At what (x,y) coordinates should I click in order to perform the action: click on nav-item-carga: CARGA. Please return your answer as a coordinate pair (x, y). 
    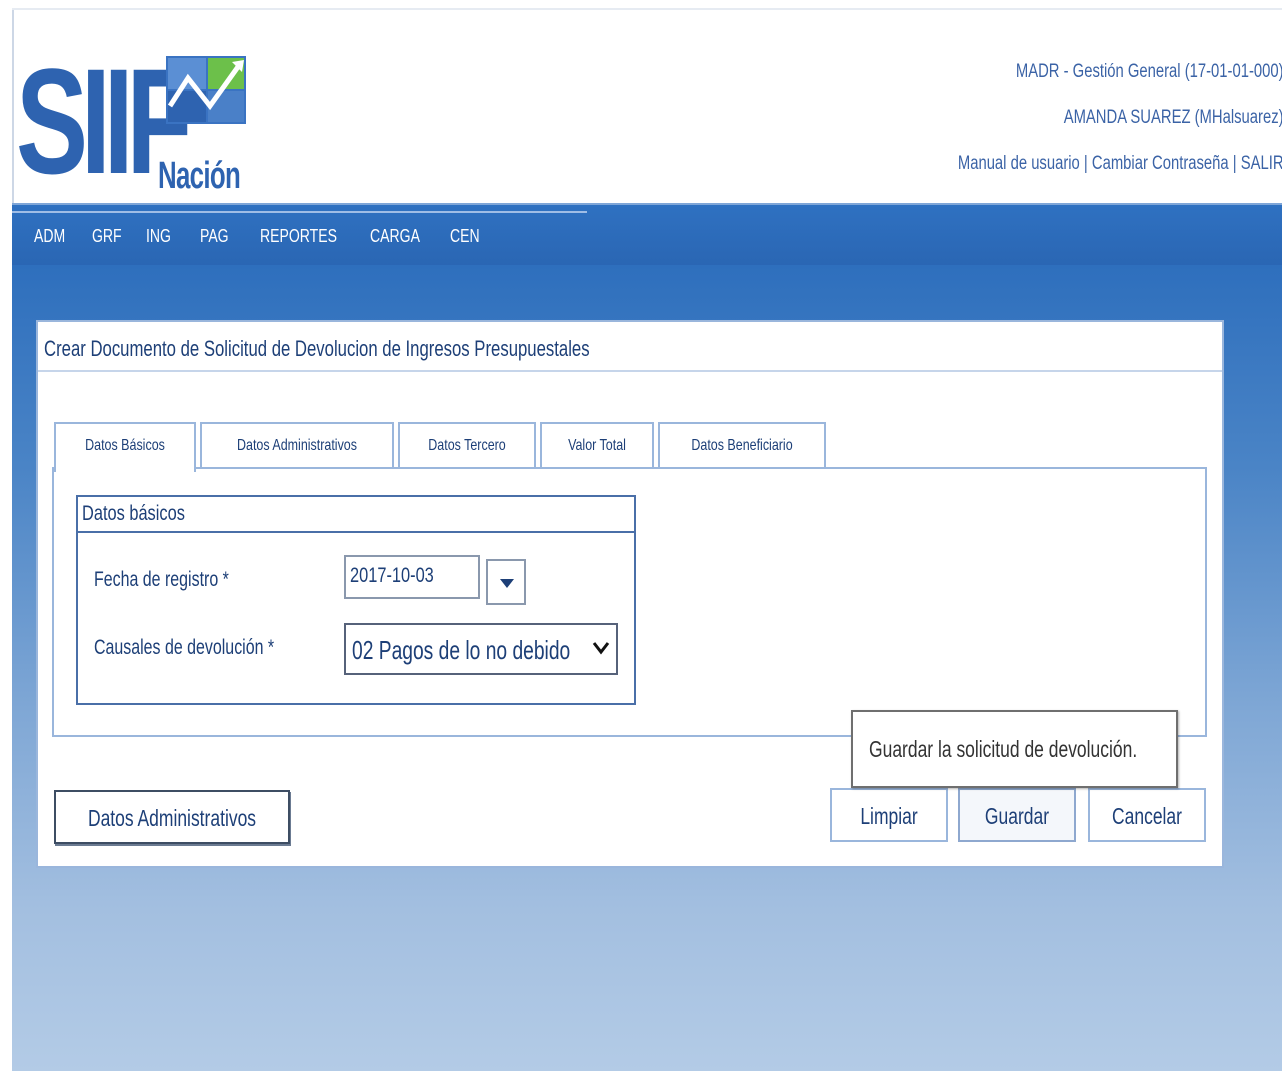
    Looking at the image, I should click on (399, 236).